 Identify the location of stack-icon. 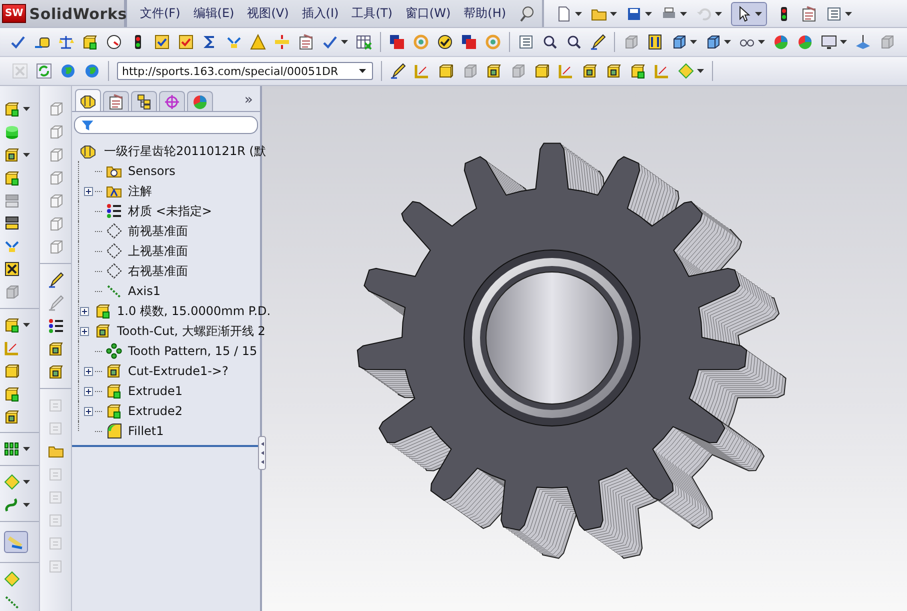
(12, 223).